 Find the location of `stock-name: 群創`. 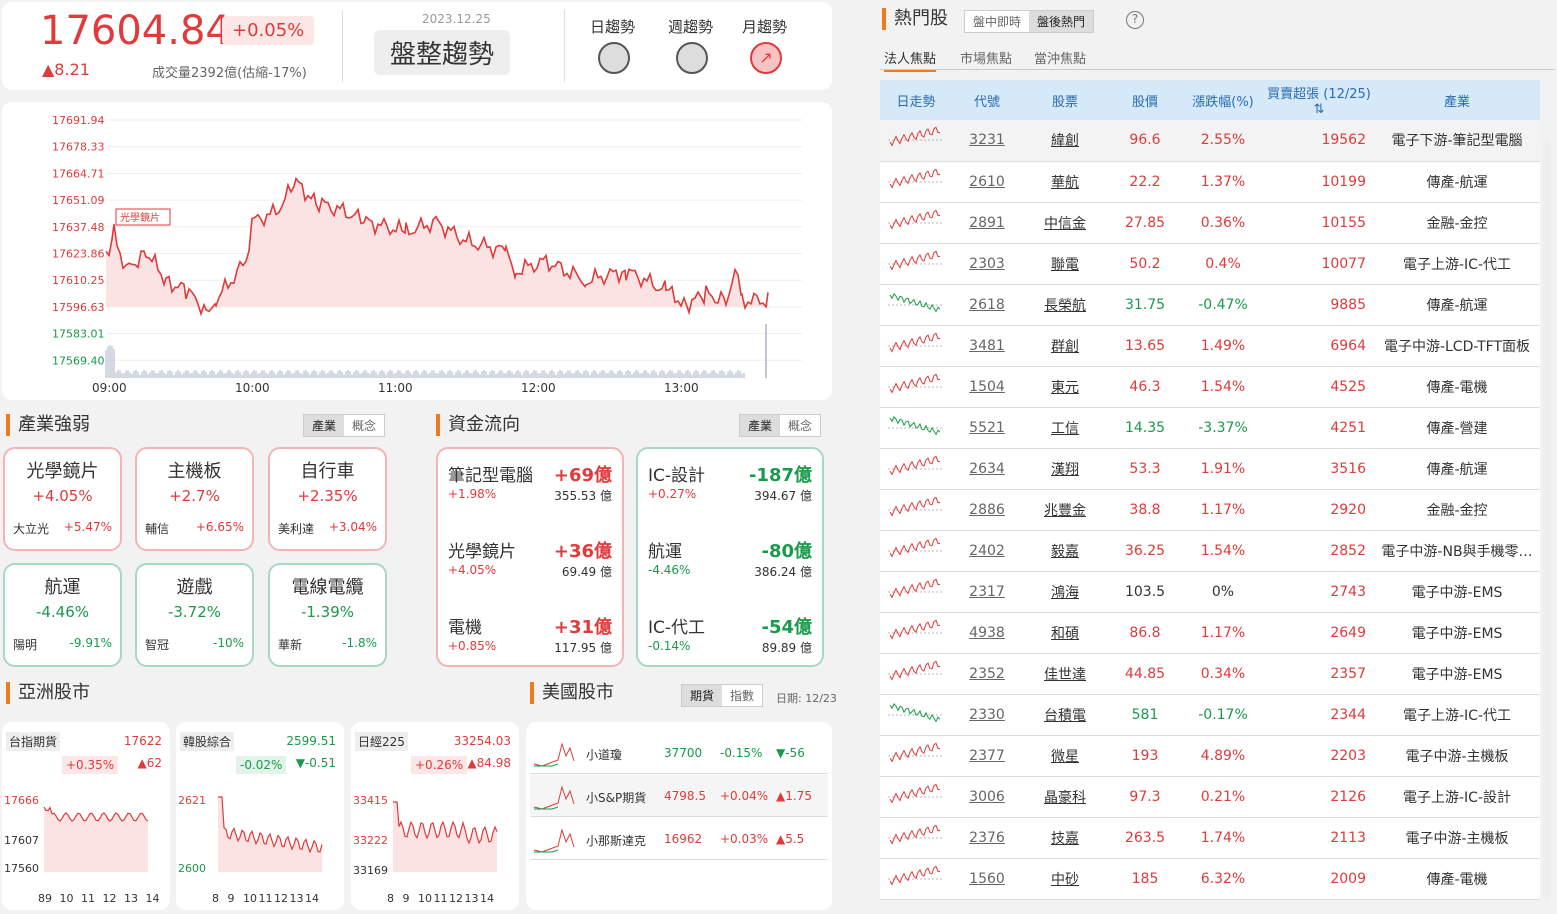

stock-name: 群創 is located at coordinates (1065, 346).